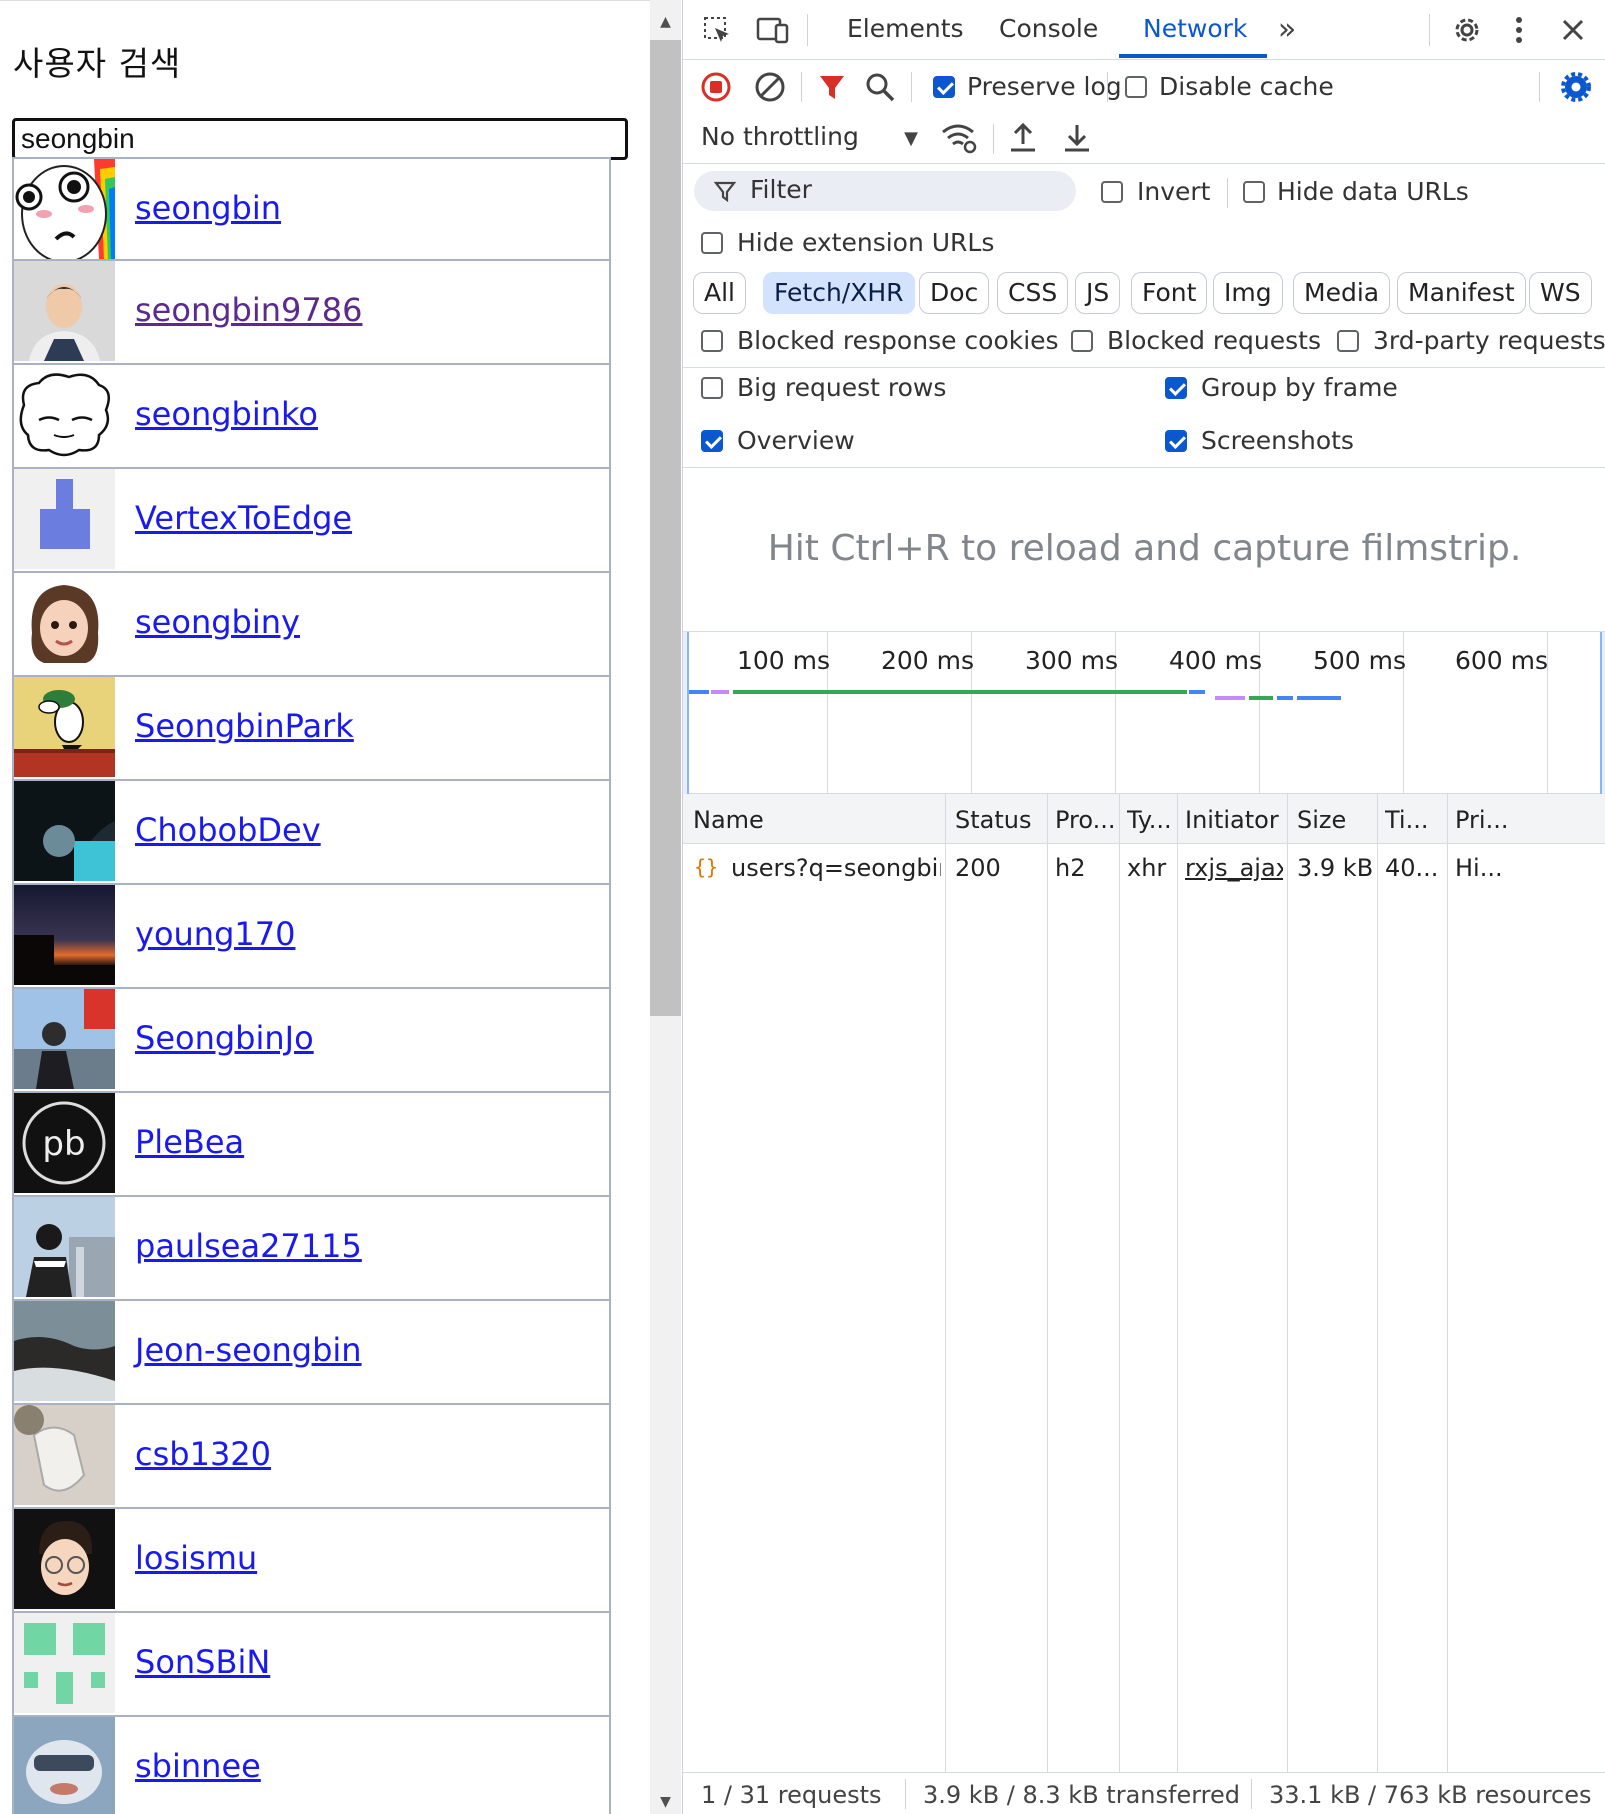 Image resolution: width=1605 pixels, height=1814 pixels. I want to click on type-filter-css: CSS, so click(1033, 293).